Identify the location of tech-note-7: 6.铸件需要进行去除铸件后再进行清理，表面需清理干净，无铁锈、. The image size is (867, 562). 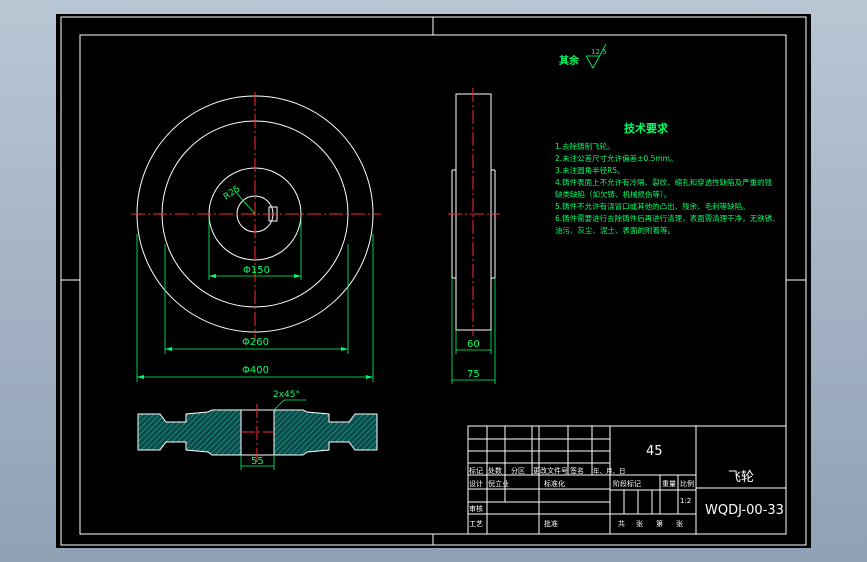
(667, 218).